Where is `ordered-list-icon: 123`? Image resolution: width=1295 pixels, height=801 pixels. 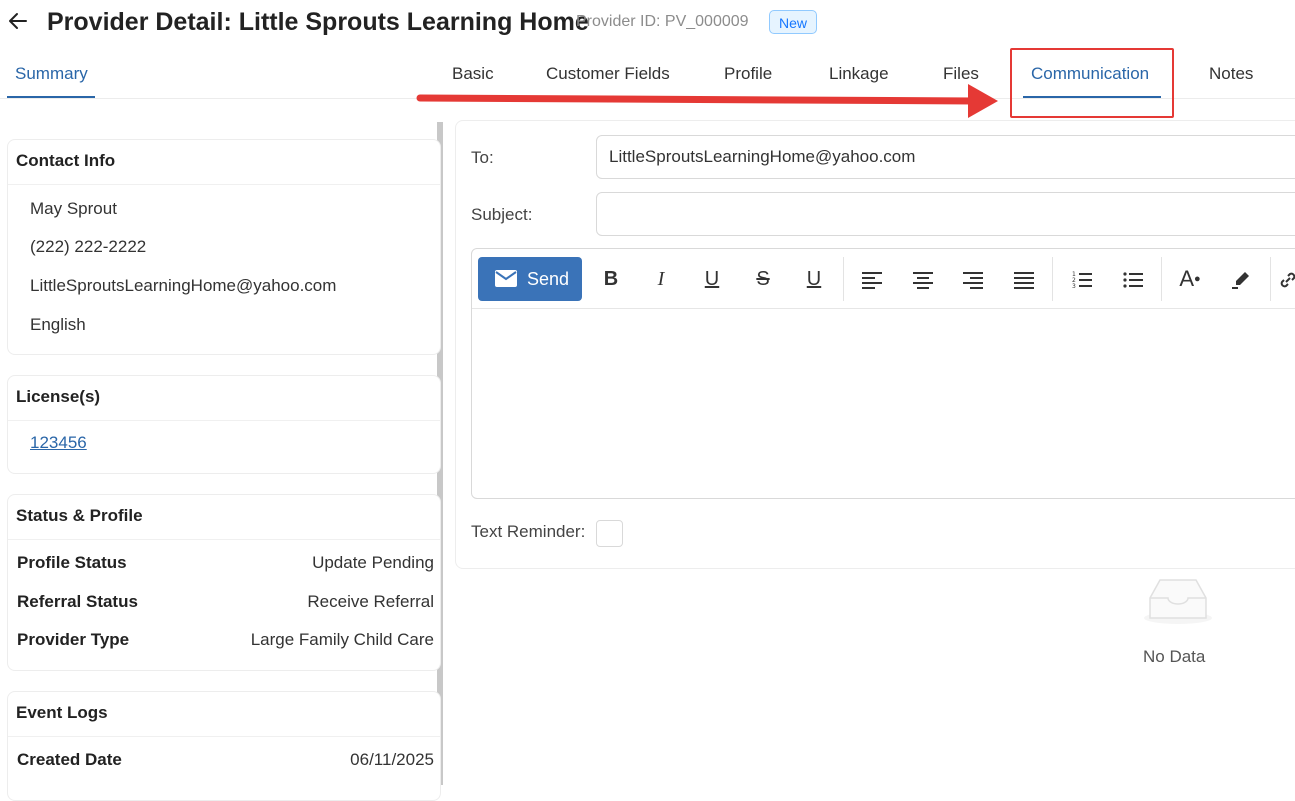 ordered-list-icon: 123 is located at coordinates (1082, 279).